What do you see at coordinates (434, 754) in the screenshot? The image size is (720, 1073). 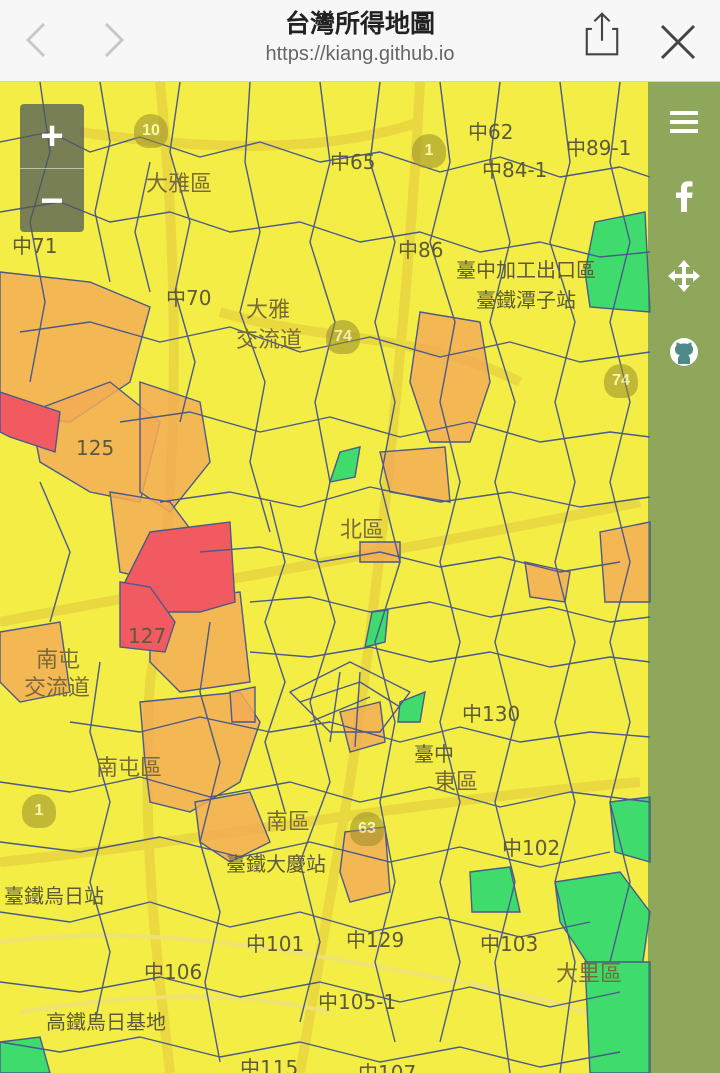 I see `label-taichung-station: 臺中` at bounding box center [434, 754].